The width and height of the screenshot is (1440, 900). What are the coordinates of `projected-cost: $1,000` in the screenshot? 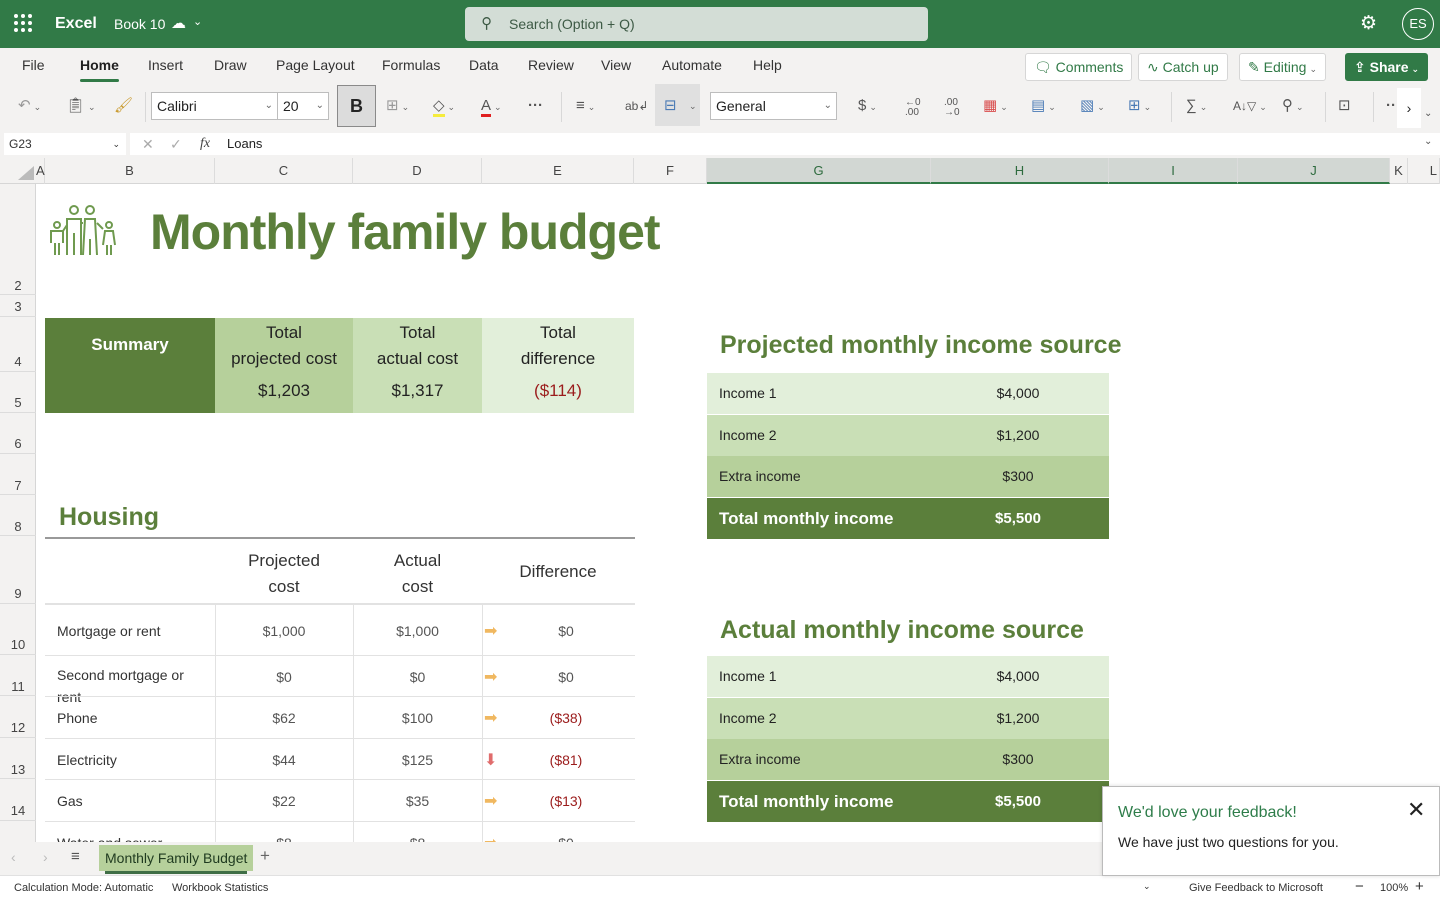 It's located at (284, 631).